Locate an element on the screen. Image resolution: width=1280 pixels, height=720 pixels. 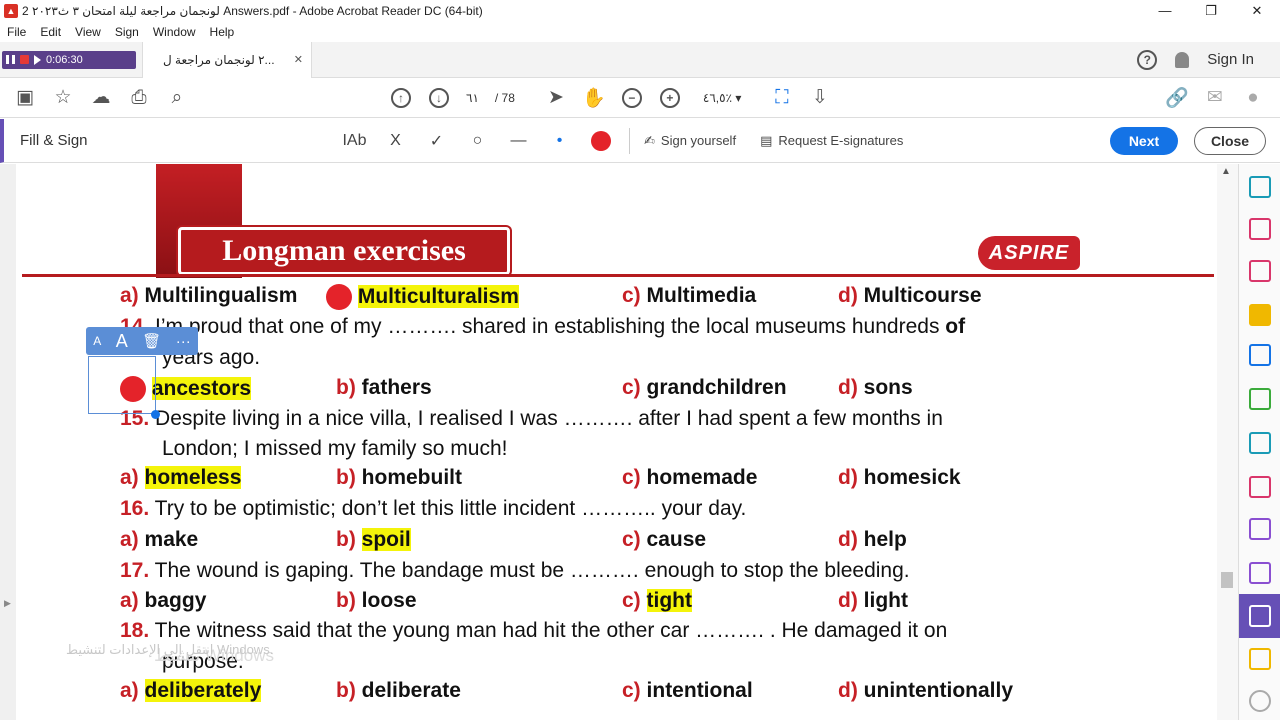
comment-icon is located at coordinates (1260, 315).